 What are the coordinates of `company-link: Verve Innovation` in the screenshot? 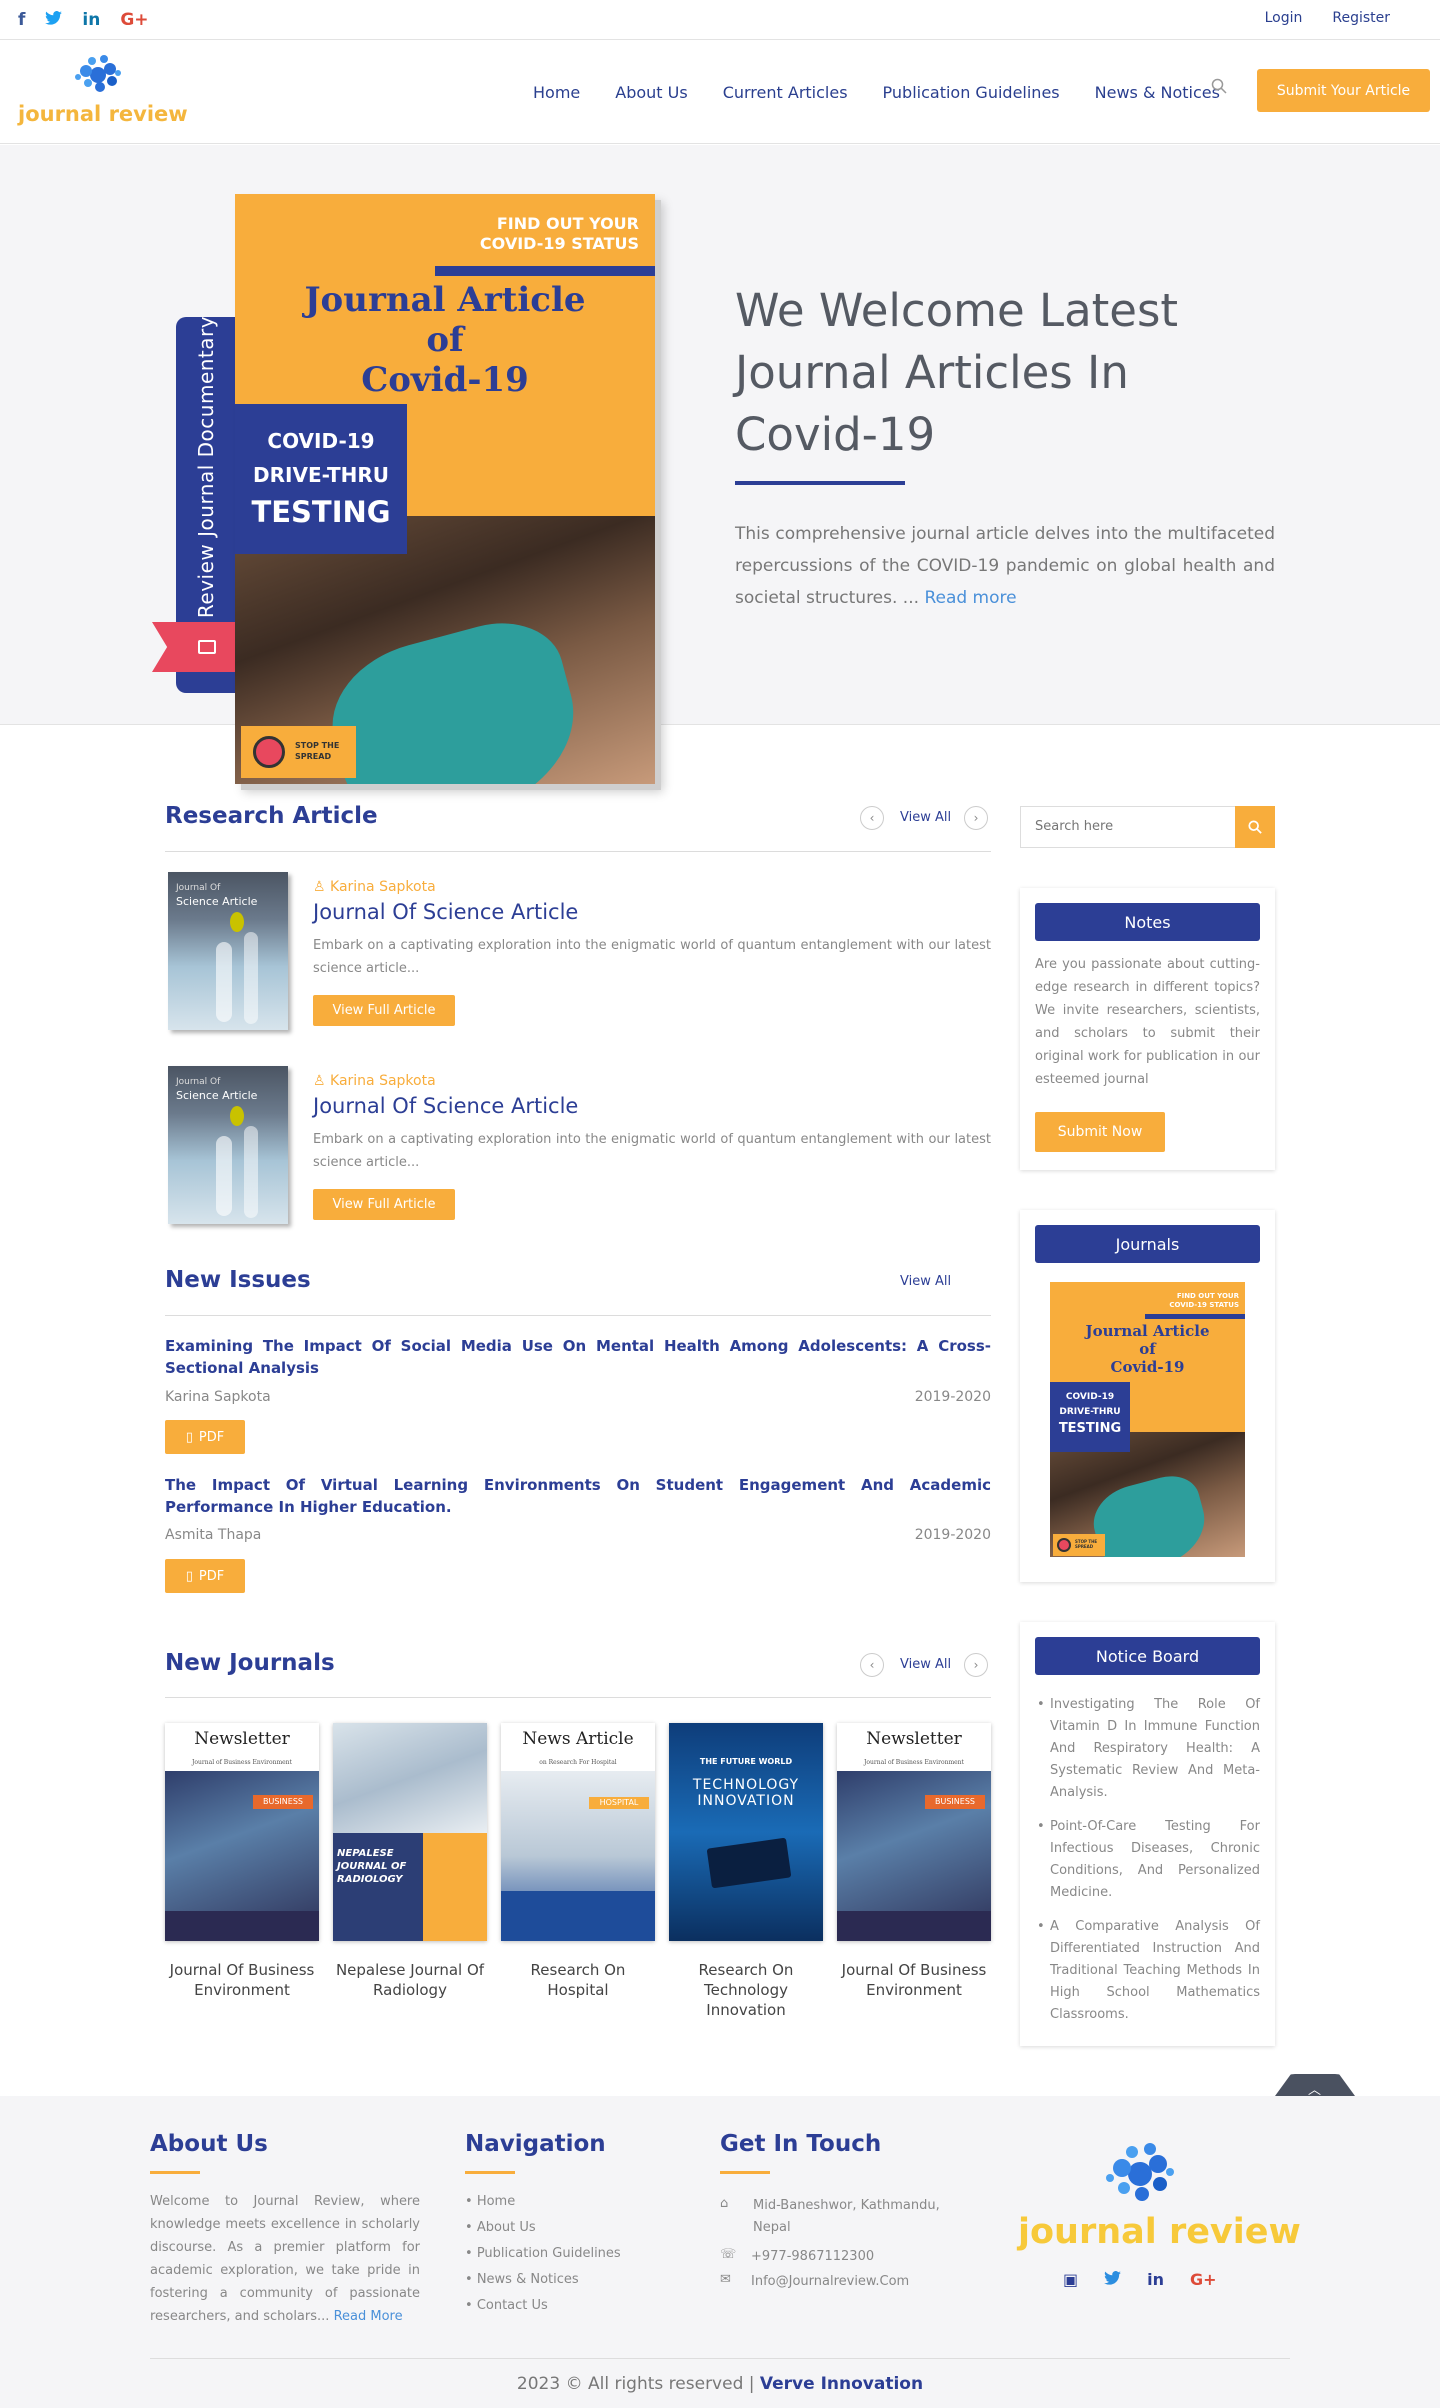 It's located at (841, 2384).